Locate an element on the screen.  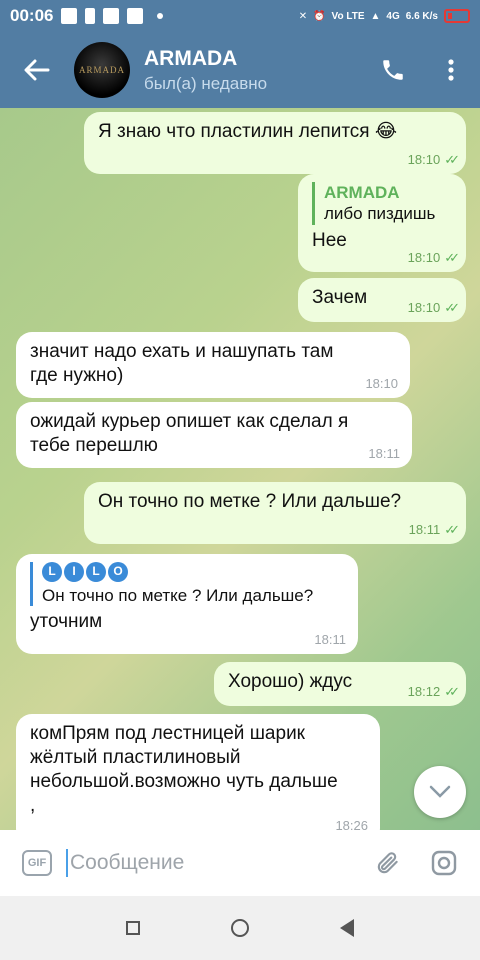
chevron-down-icon is located at coordinates (440, 791).